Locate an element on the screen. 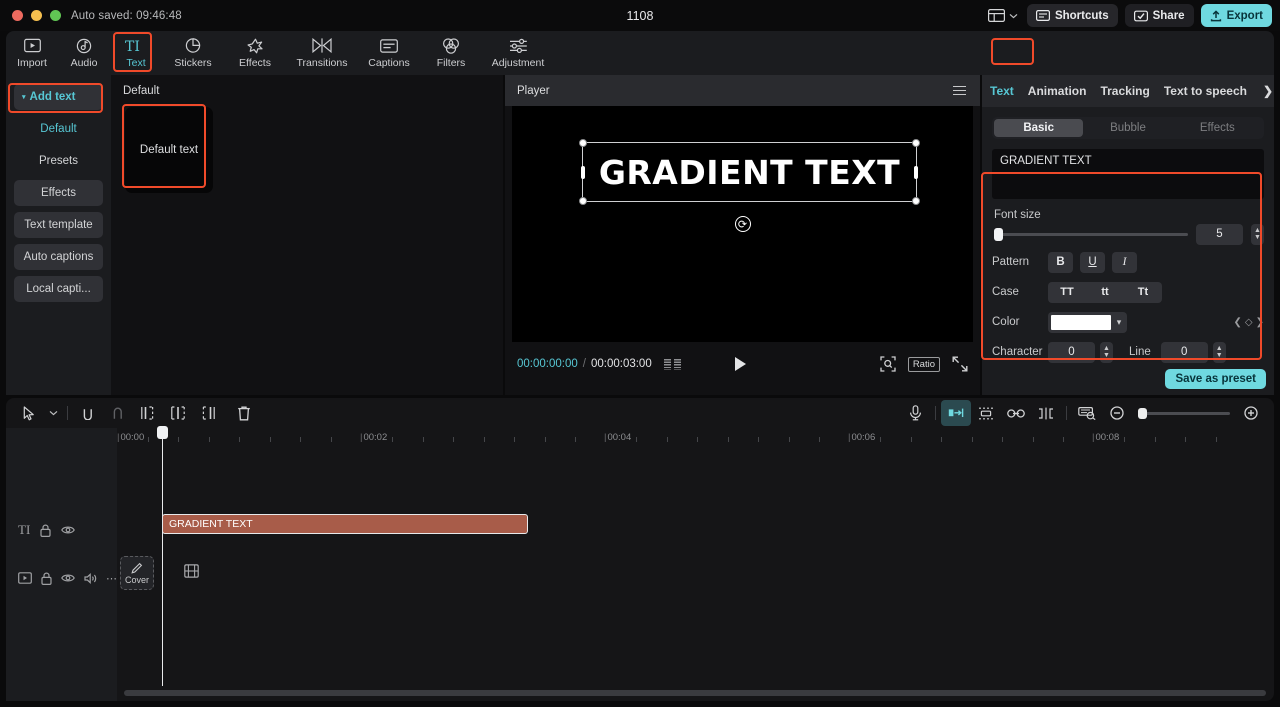 Image resolution: width=1280 pixels, height=707 pixels. tool-audio: Audio is located at coordinates (84, 53).